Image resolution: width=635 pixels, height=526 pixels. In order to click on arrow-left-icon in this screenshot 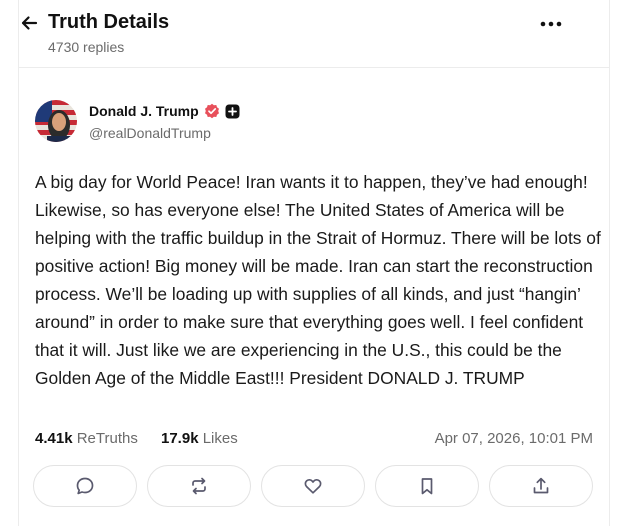, I will do `click(29, 23)`.